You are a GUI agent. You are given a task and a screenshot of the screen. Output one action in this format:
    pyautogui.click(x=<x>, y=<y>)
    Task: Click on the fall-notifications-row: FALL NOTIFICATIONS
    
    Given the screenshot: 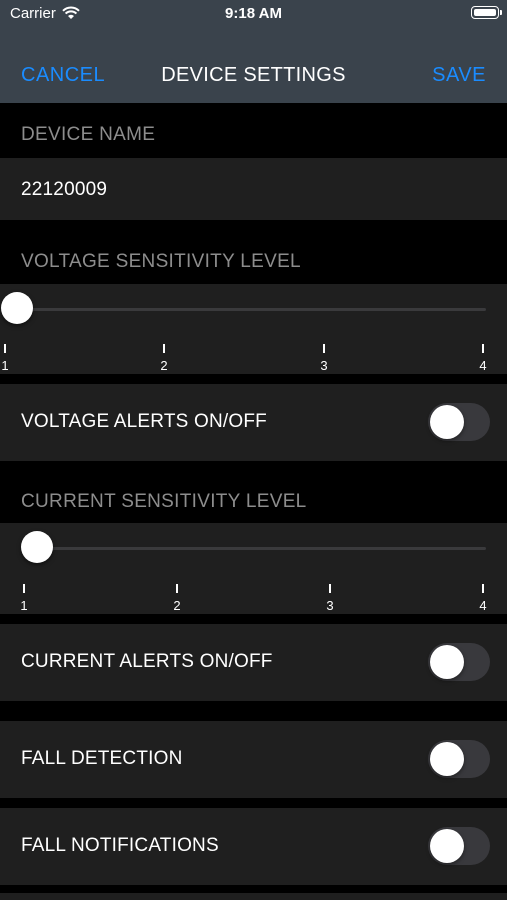 What is the action you would take?
    pyautogui.click(x=253, y=846)
    